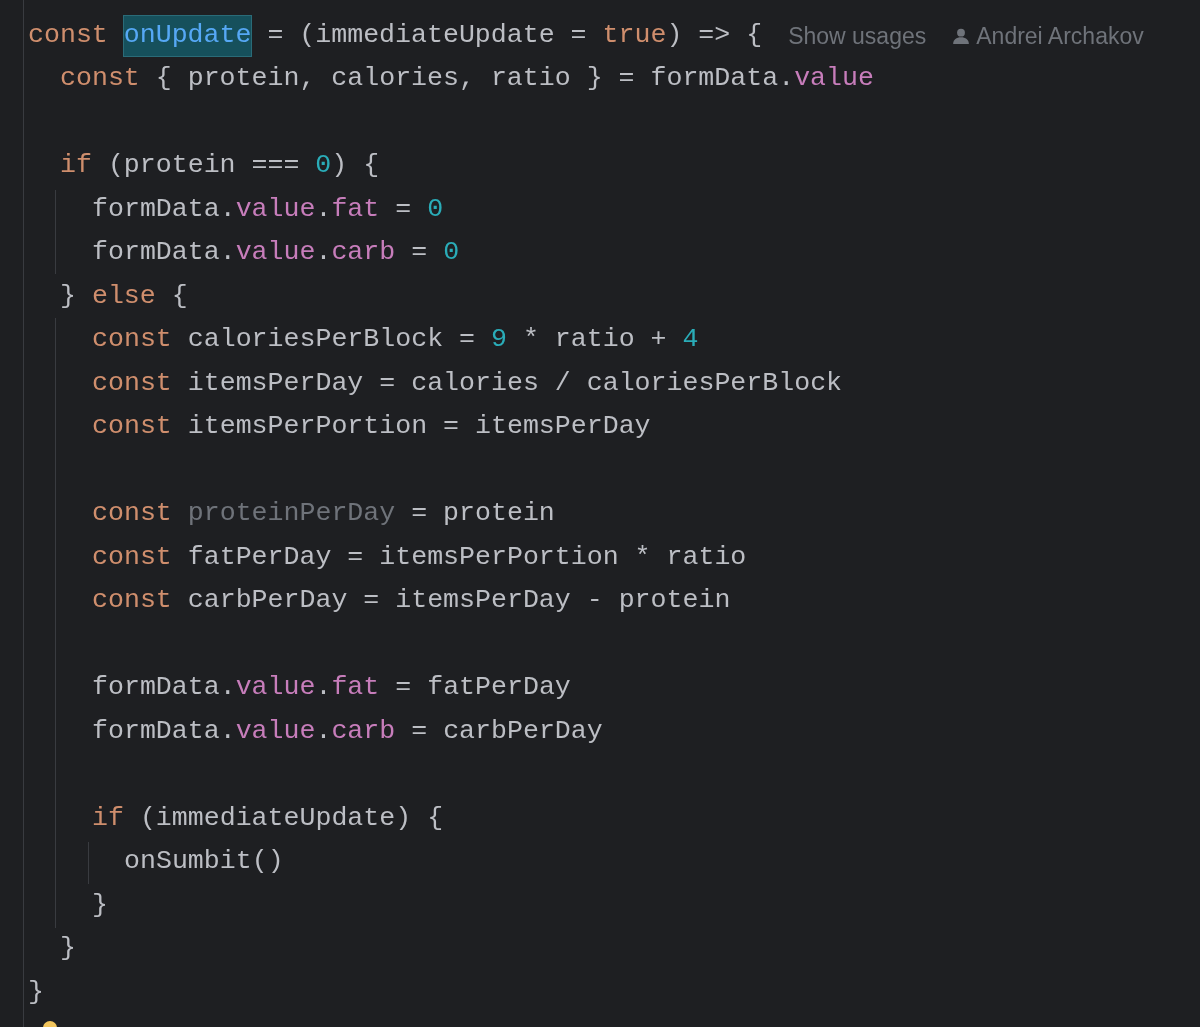 Image resolution: width=1200 pixels, height=1027 pixels. What do you see at coordinates (857, 35) in the screenshot?
I see `show-usages-link: Show usages` at bounding box center [857, 35].